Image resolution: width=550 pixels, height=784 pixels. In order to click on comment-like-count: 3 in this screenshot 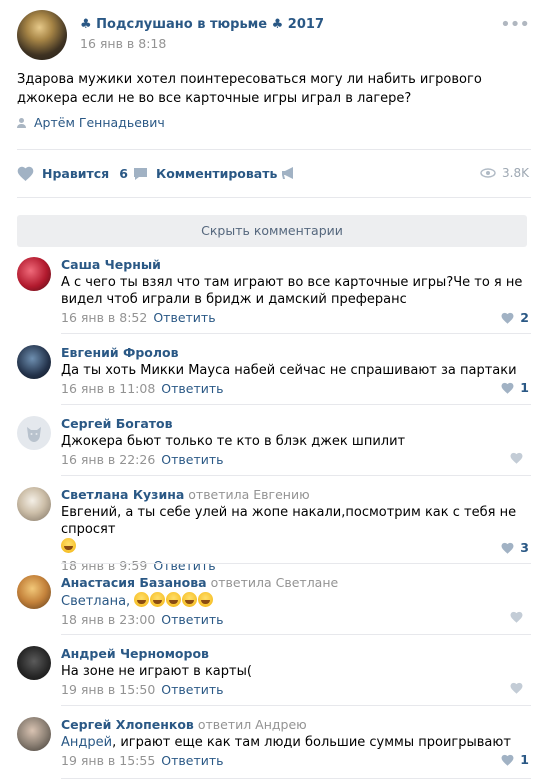, I will do `click(524, 547)`.